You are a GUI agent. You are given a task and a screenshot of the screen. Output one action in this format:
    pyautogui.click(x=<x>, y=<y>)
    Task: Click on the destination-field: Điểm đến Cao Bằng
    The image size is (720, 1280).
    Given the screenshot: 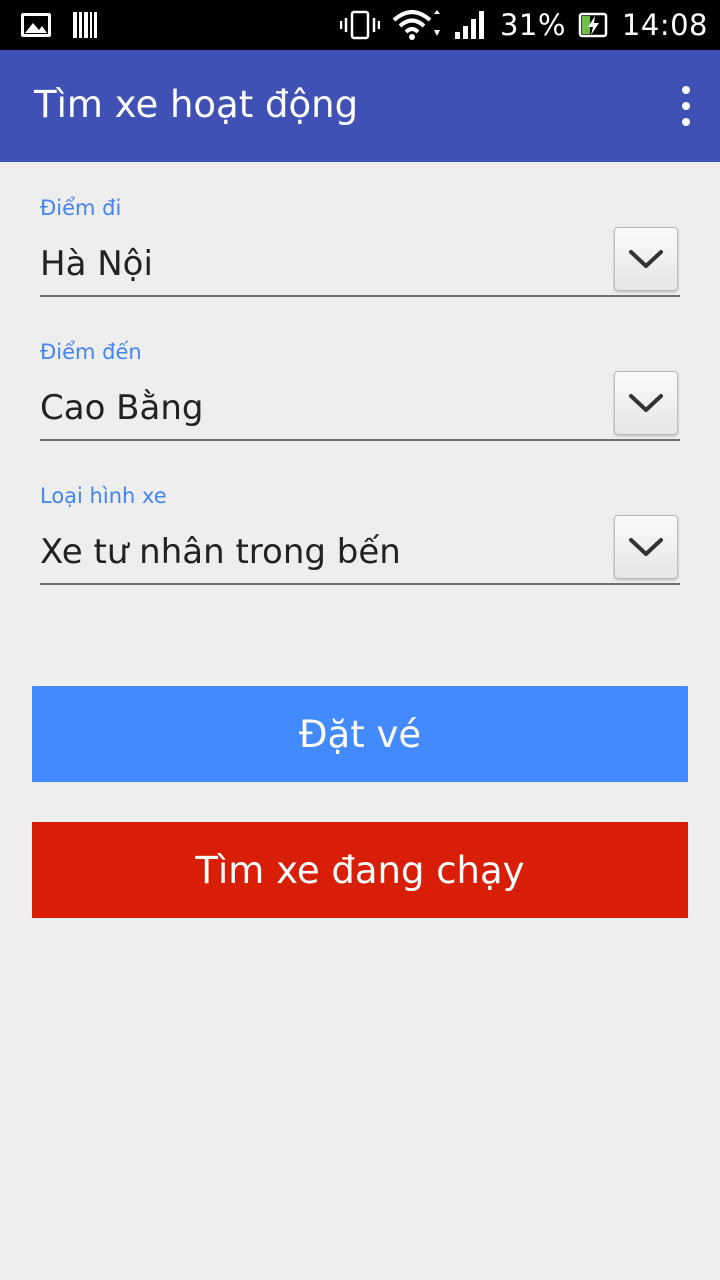 What is the action you would take?
    pyautogui.click(x=360, y=395)
    